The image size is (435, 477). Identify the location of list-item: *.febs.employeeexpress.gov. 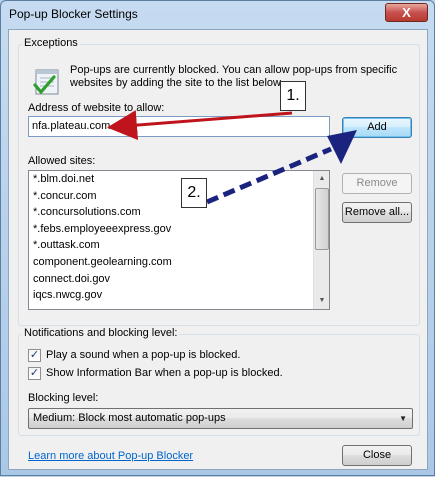
(179, 229).